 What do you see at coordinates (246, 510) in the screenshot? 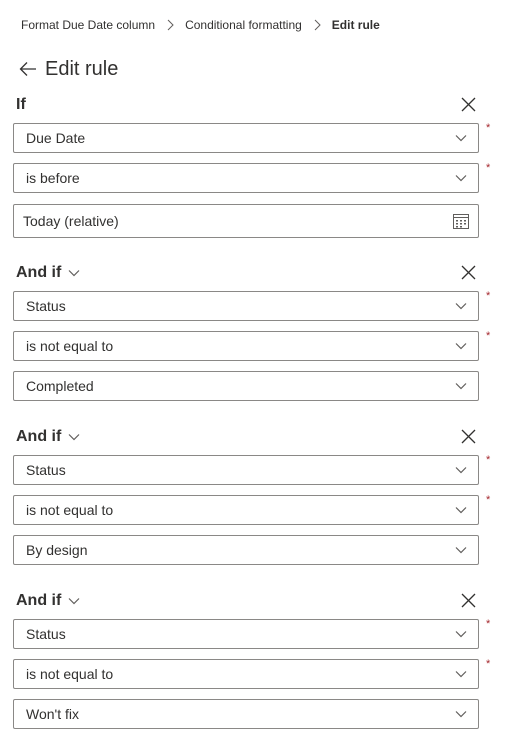
I see `condition-3-operator-dropdown: is not equal to` at bounding box center [246, 510].